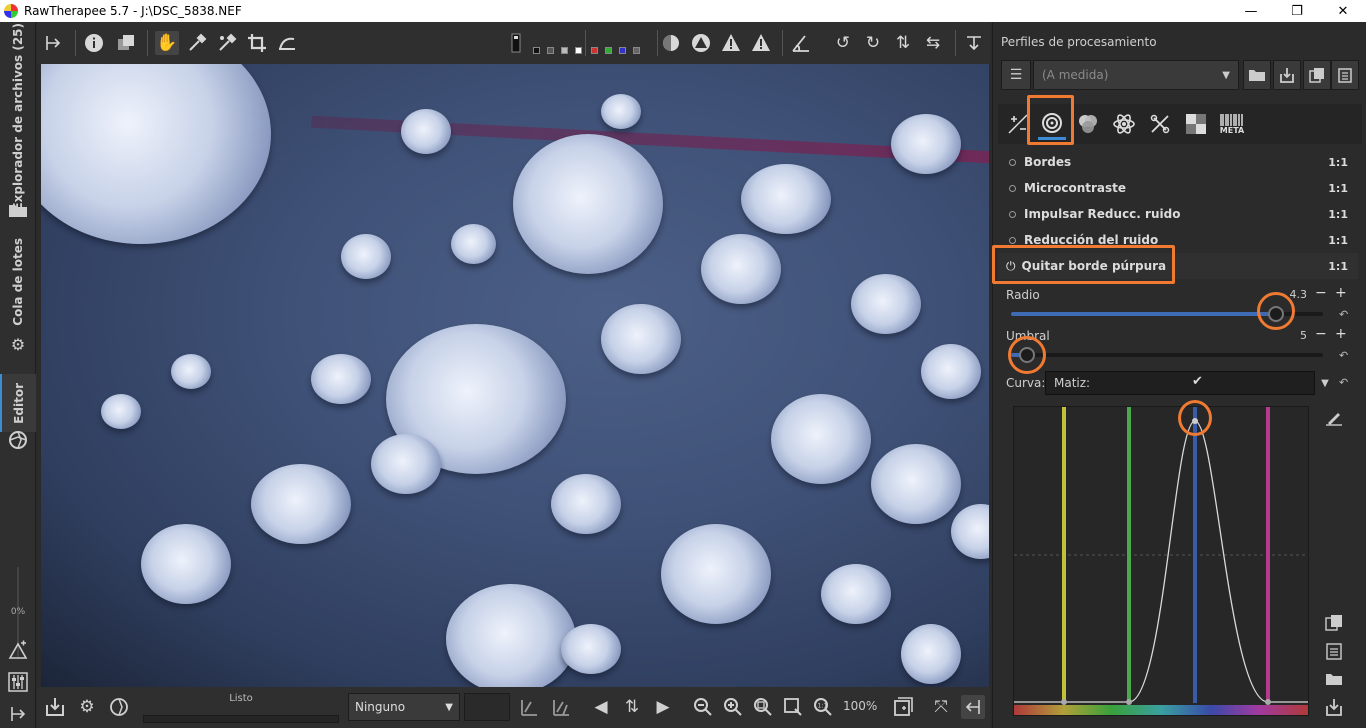 This screenshot has height=728, width=1366. Describe the element at coordinates (18, 117) in the screenshot. I see `tab-file-browser: Explorador de archivos (25)` at that location.